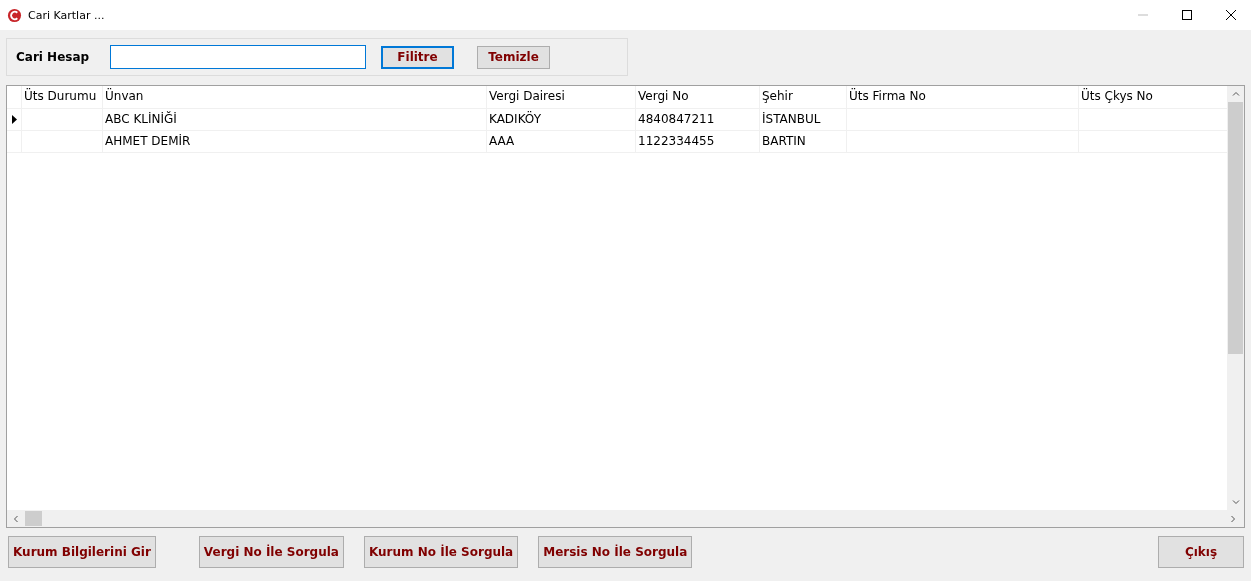 This screenshot has height=581, width=1251. What do you see at coordinates (1235, 502) in the screenshot?
I see `scroll-down-icon` at bounding box center [1235, 502].